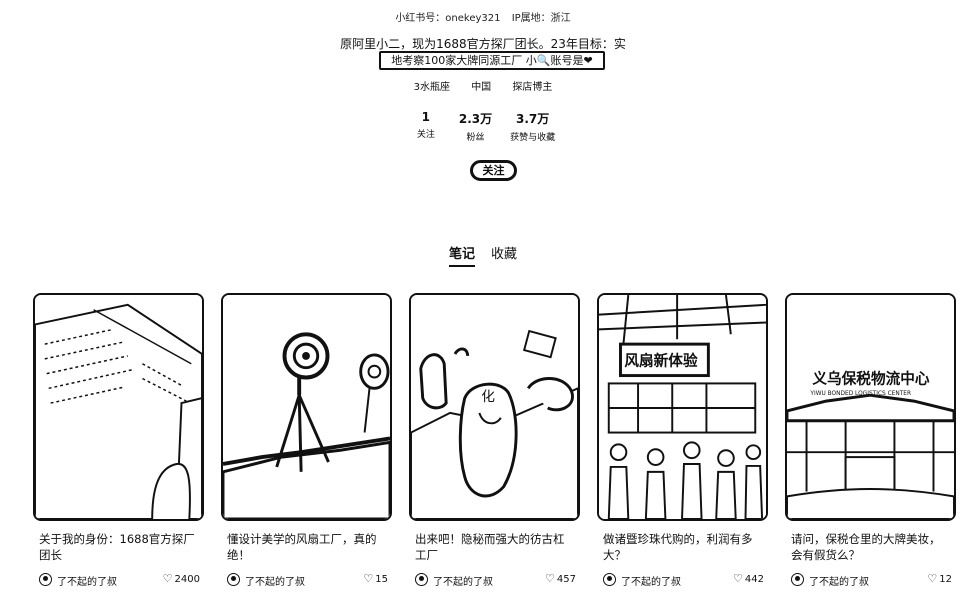  What do you see at coordinates (483, 44) in the screenshot?
I see `profile-bio: 原阿里小二，现为1688官方探厂团长。23年目标：实` at bounding box center [483, 44].